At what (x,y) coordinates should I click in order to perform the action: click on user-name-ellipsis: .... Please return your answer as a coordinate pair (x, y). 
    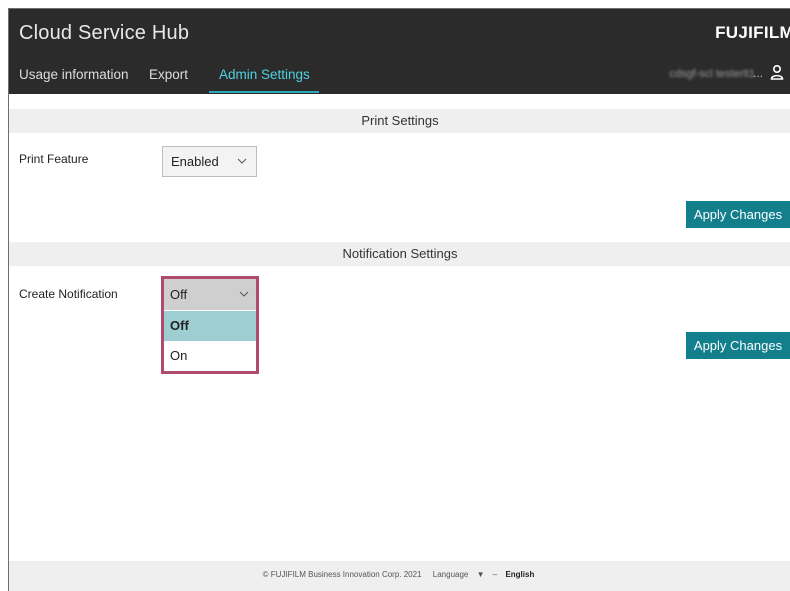
    Looking at the image, I should click on (757, 73).